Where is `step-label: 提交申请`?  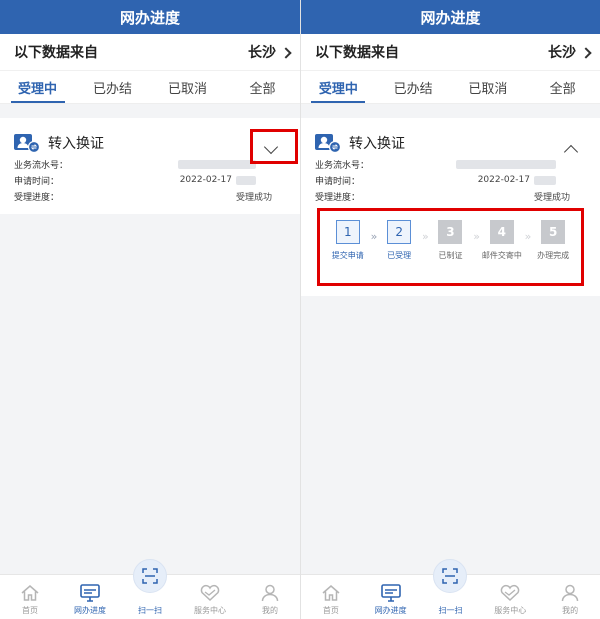
step-label: 提交申请 is located at coordinates (347, 255).